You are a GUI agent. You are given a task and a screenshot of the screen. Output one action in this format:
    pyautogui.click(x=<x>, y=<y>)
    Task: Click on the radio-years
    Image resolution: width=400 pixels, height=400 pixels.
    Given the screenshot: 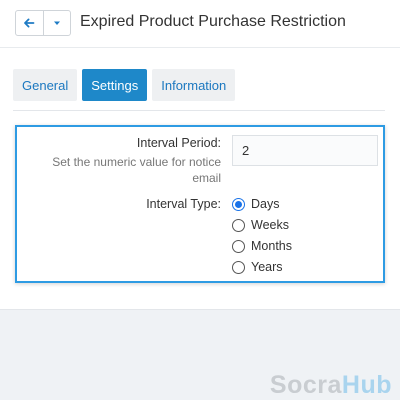 What is the action you would take?
    pyautogui.click(x=238, y=267)
    